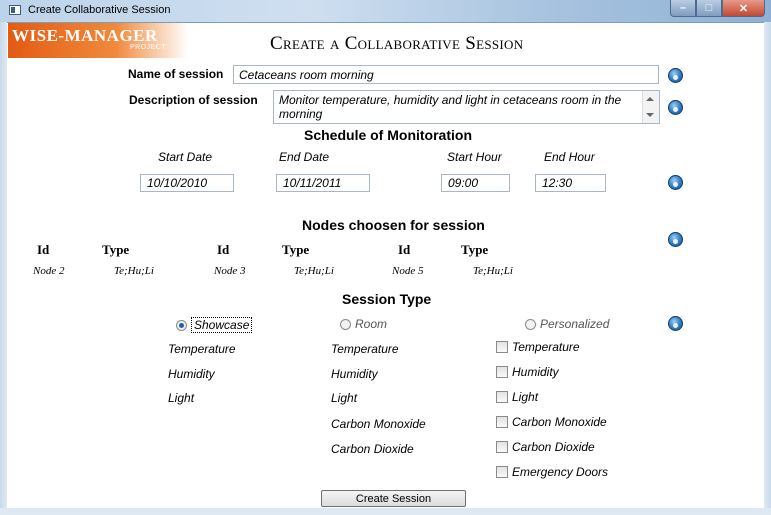 Image resolution: width=771 pixels, height=515 pixels. I want to click on window-controls: – □ ✕, so click(717, 9).